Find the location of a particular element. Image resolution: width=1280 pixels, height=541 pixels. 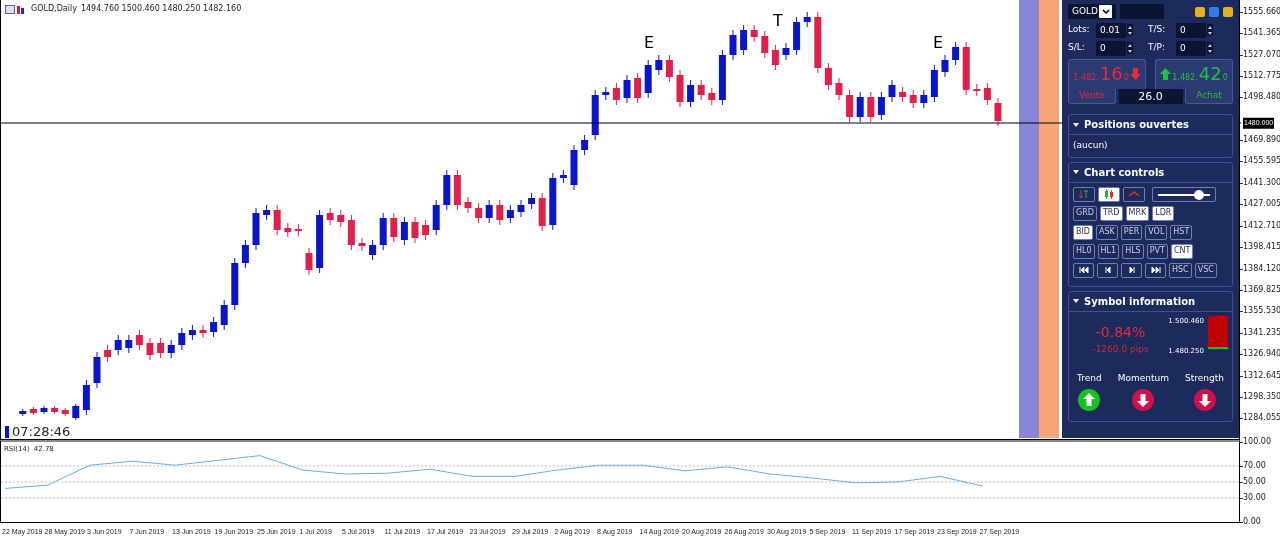

chart-mode-button is located at coordinates (1109, 194).